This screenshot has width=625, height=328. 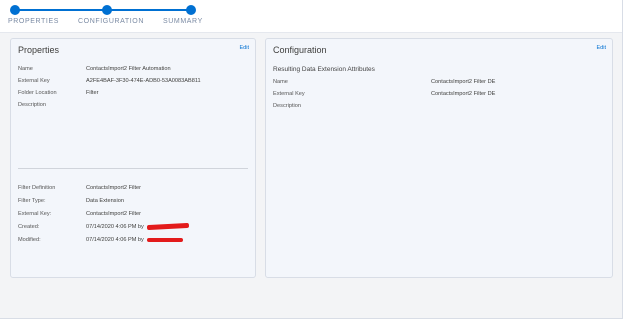 What do you see at coordinates (107, 10) in the screenshot?
I see `step-dot-configuration` at bounding box center [107, 10].